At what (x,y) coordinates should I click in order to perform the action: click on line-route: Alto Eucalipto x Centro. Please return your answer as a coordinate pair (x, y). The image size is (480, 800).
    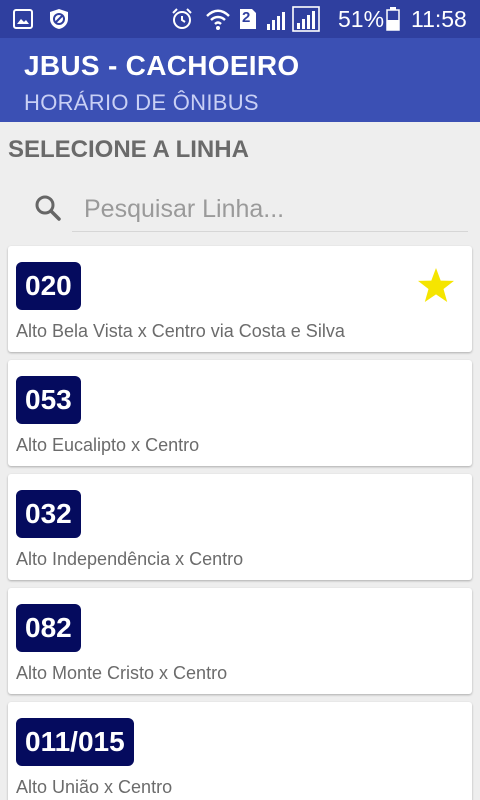
    Looking at the image, I should click on (108, 445).